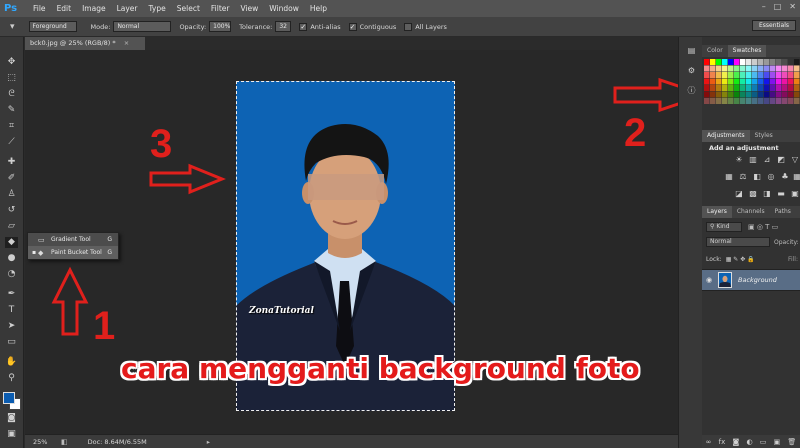 This screenshot has width=800, height=448. Describe the element at coordinates (11, 418) in the screenshot. I see `quick-mask-icon: ◙` at that location.